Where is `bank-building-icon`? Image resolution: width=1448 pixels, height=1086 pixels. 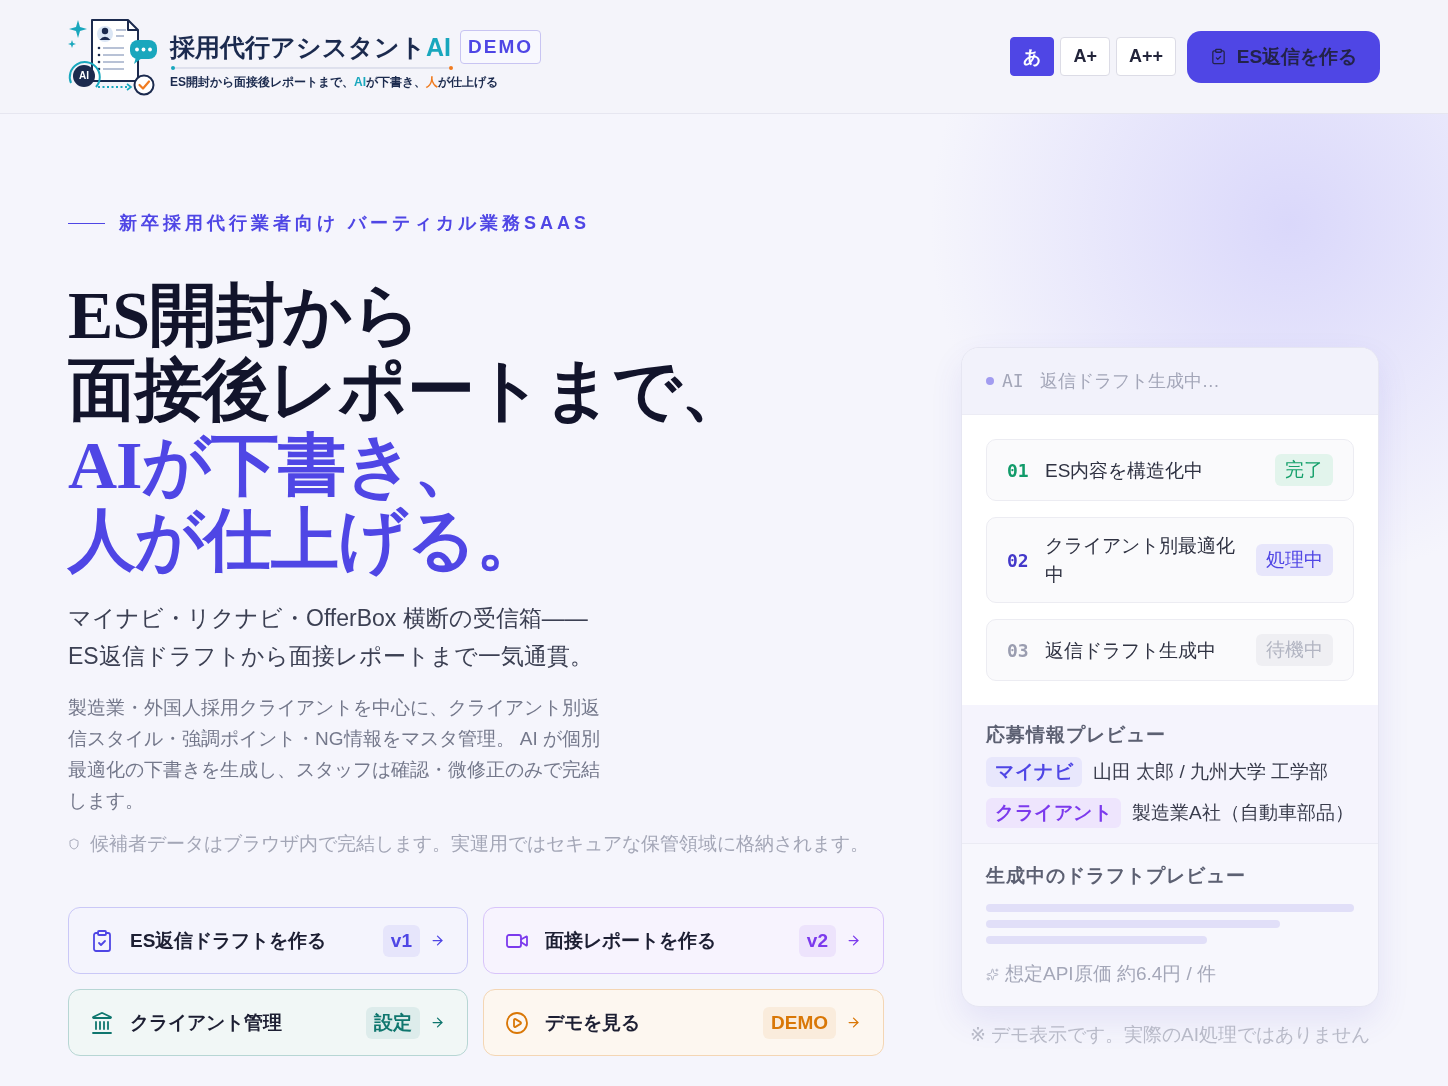 bank-building-icon is located at coordinates (102, 1022).